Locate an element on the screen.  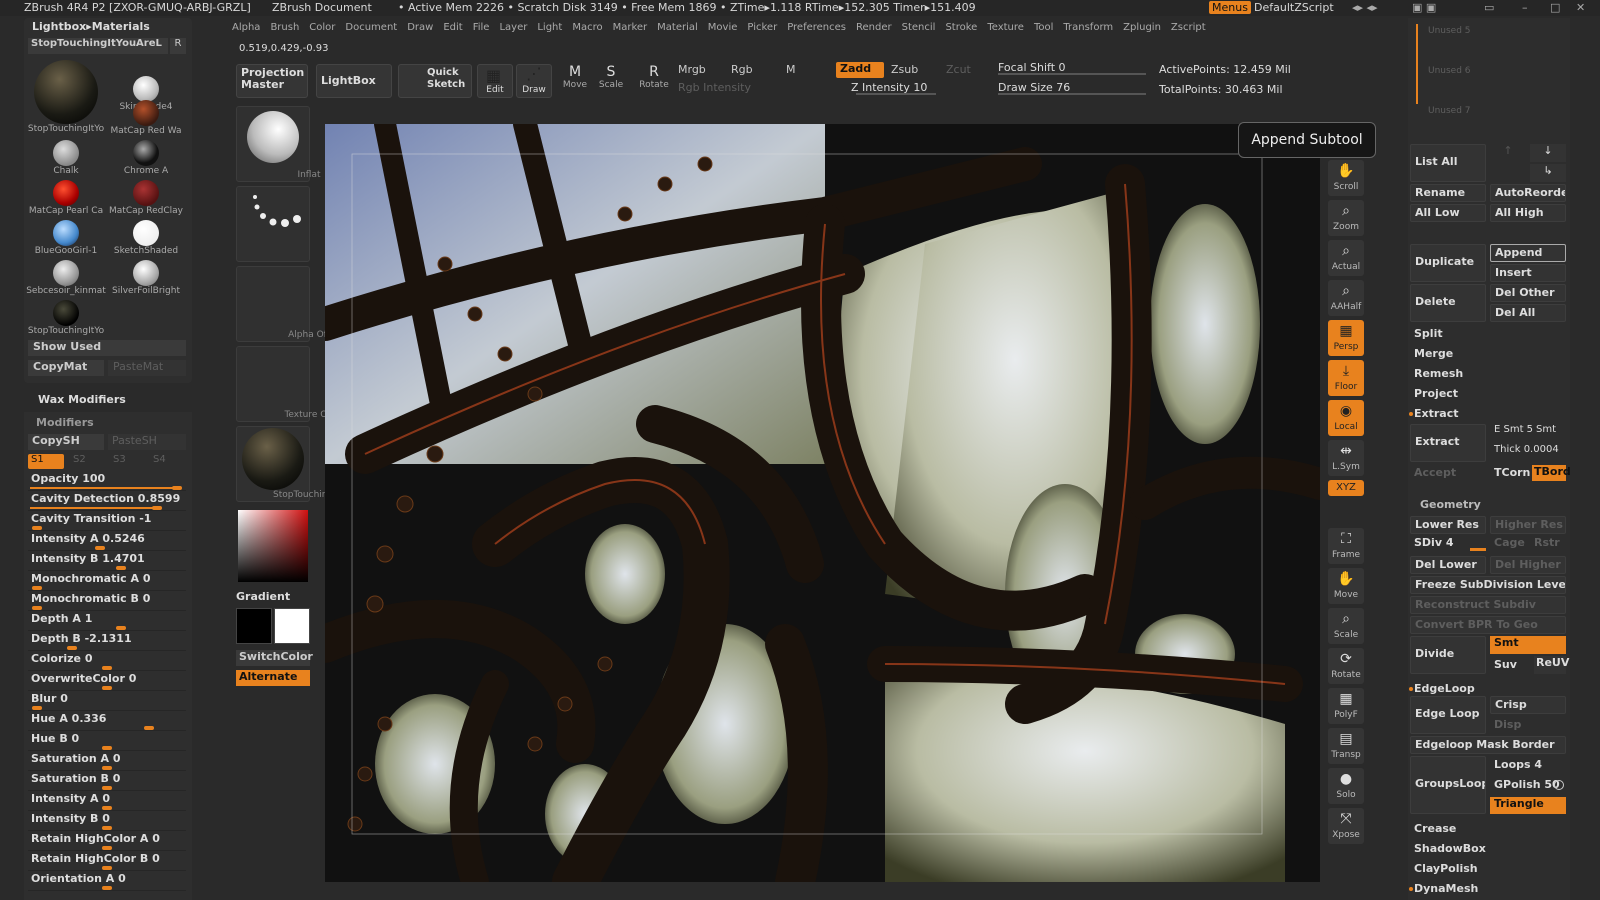
del-lower-button: Del Lower is located at coordinates (1448, 565).